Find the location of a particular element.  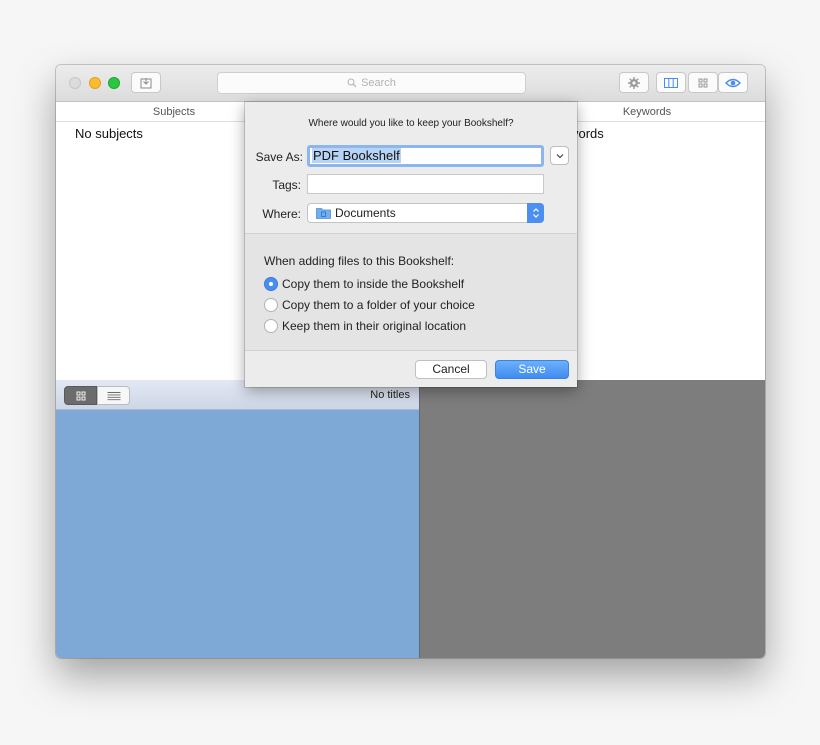

options-heading: When adding files to this Bookshelf: is located at coordinates (359, 261).